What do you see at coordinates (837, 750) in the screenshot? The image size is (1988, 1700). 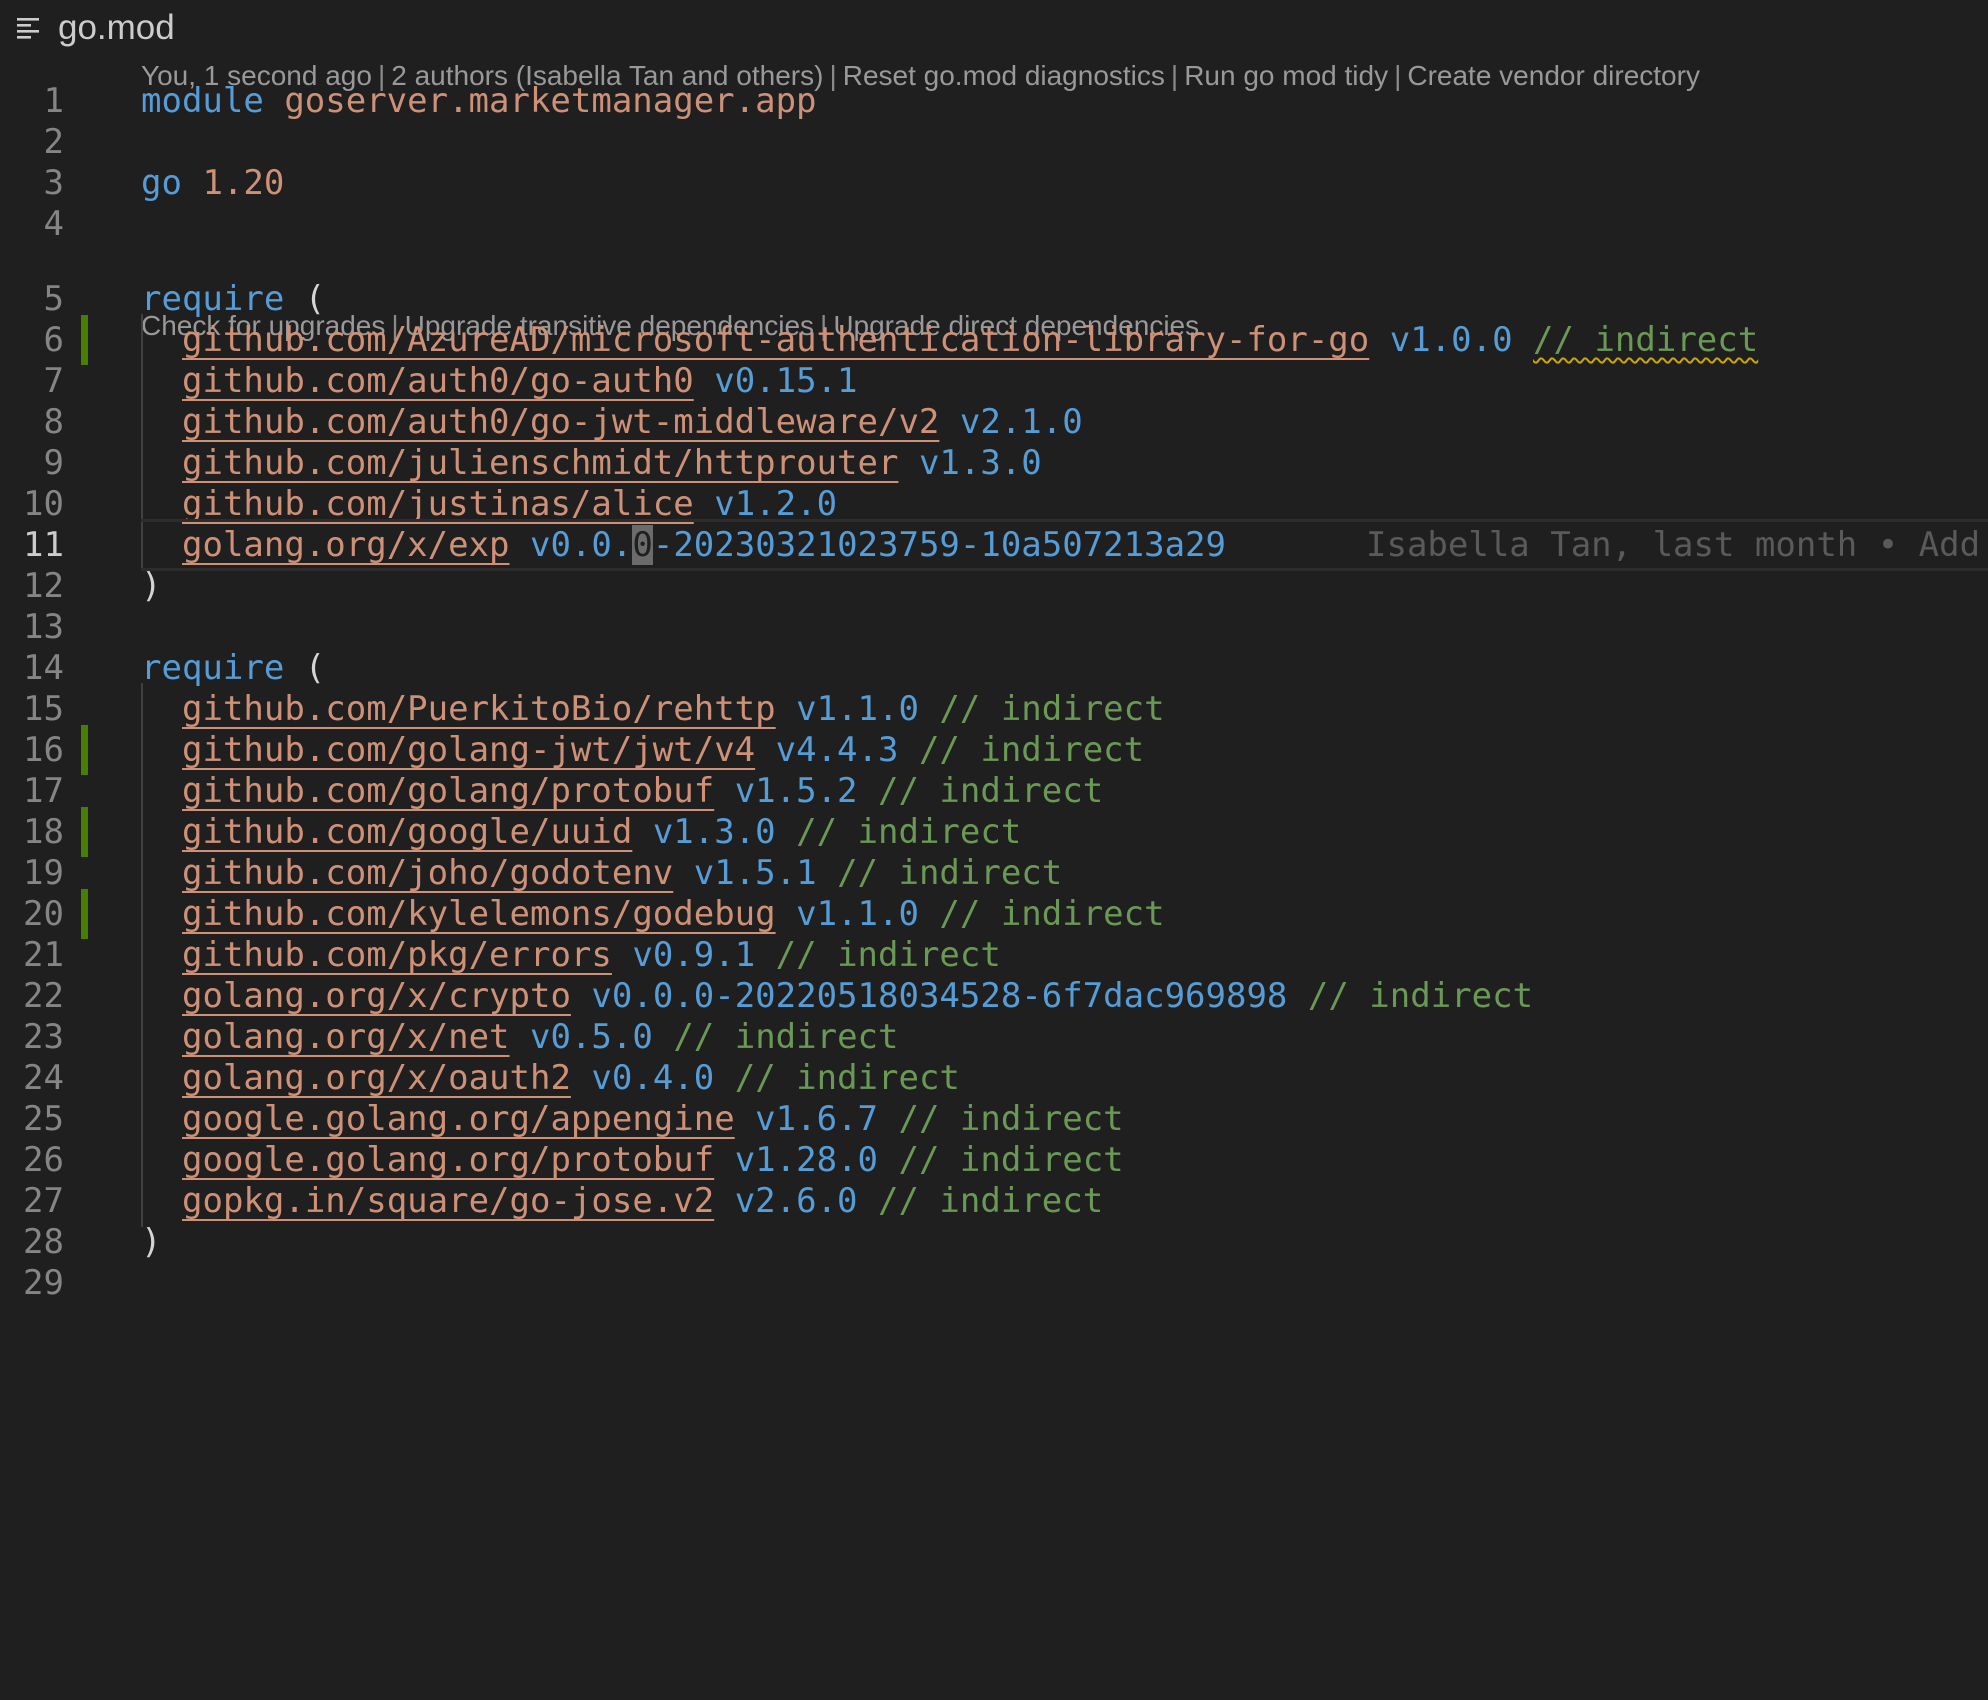 I see `module-version: v4.4.3` at bounding box center [837, 750].